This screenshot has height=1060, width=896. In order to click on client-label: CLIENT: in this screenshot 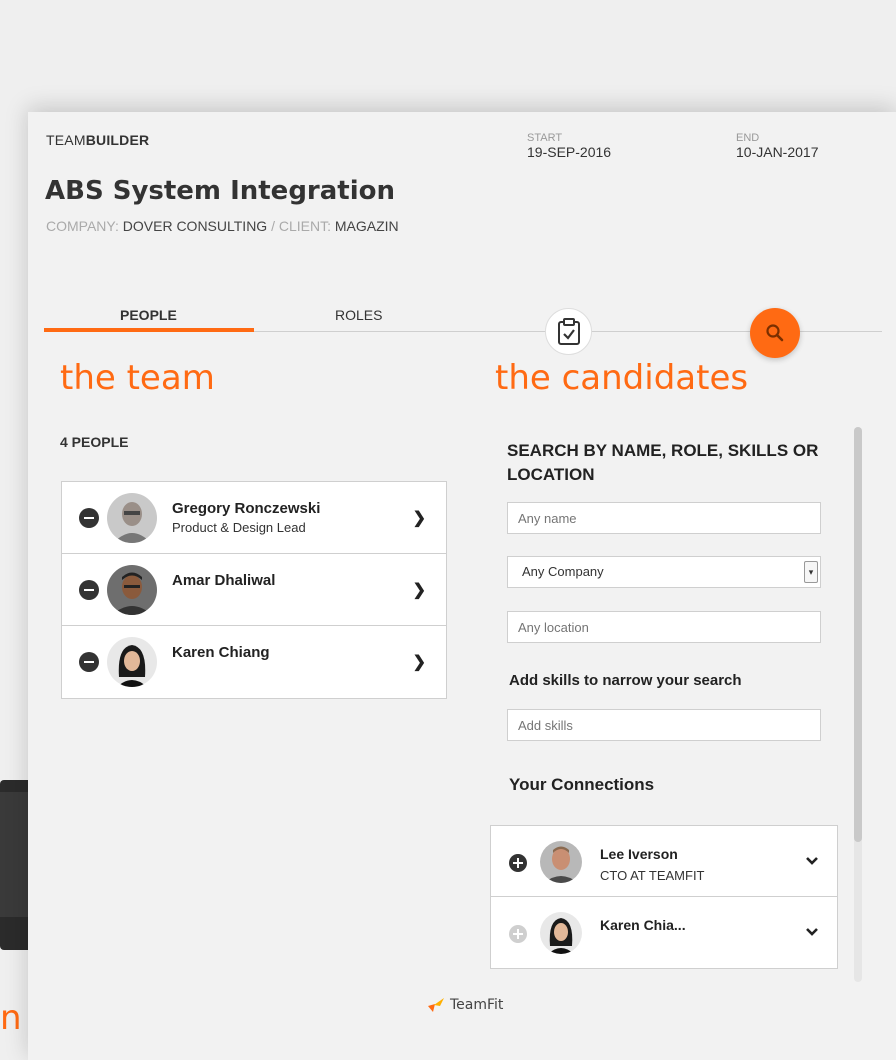, I will do `click(304, 226)`.